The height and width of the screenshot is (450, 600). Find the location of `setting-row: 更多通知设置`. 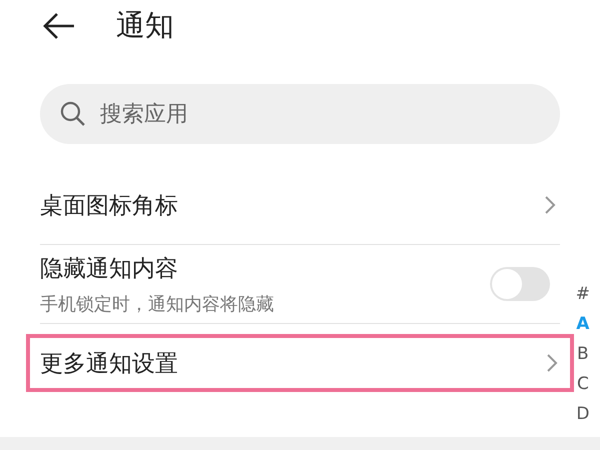

setting-row: 更多通知设置 is located at coordinates (300, 363).